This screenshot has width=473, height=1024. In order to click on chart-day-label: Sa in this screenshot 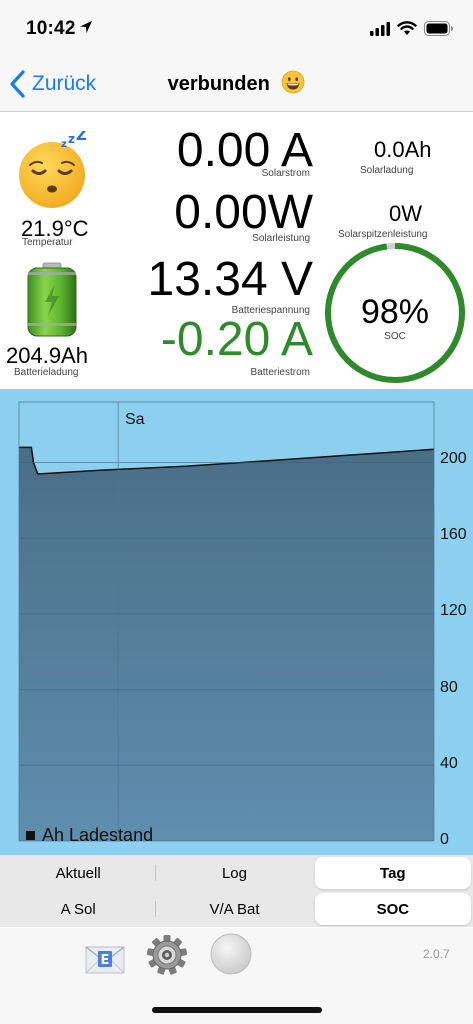, I will do `click(135, 419)`.